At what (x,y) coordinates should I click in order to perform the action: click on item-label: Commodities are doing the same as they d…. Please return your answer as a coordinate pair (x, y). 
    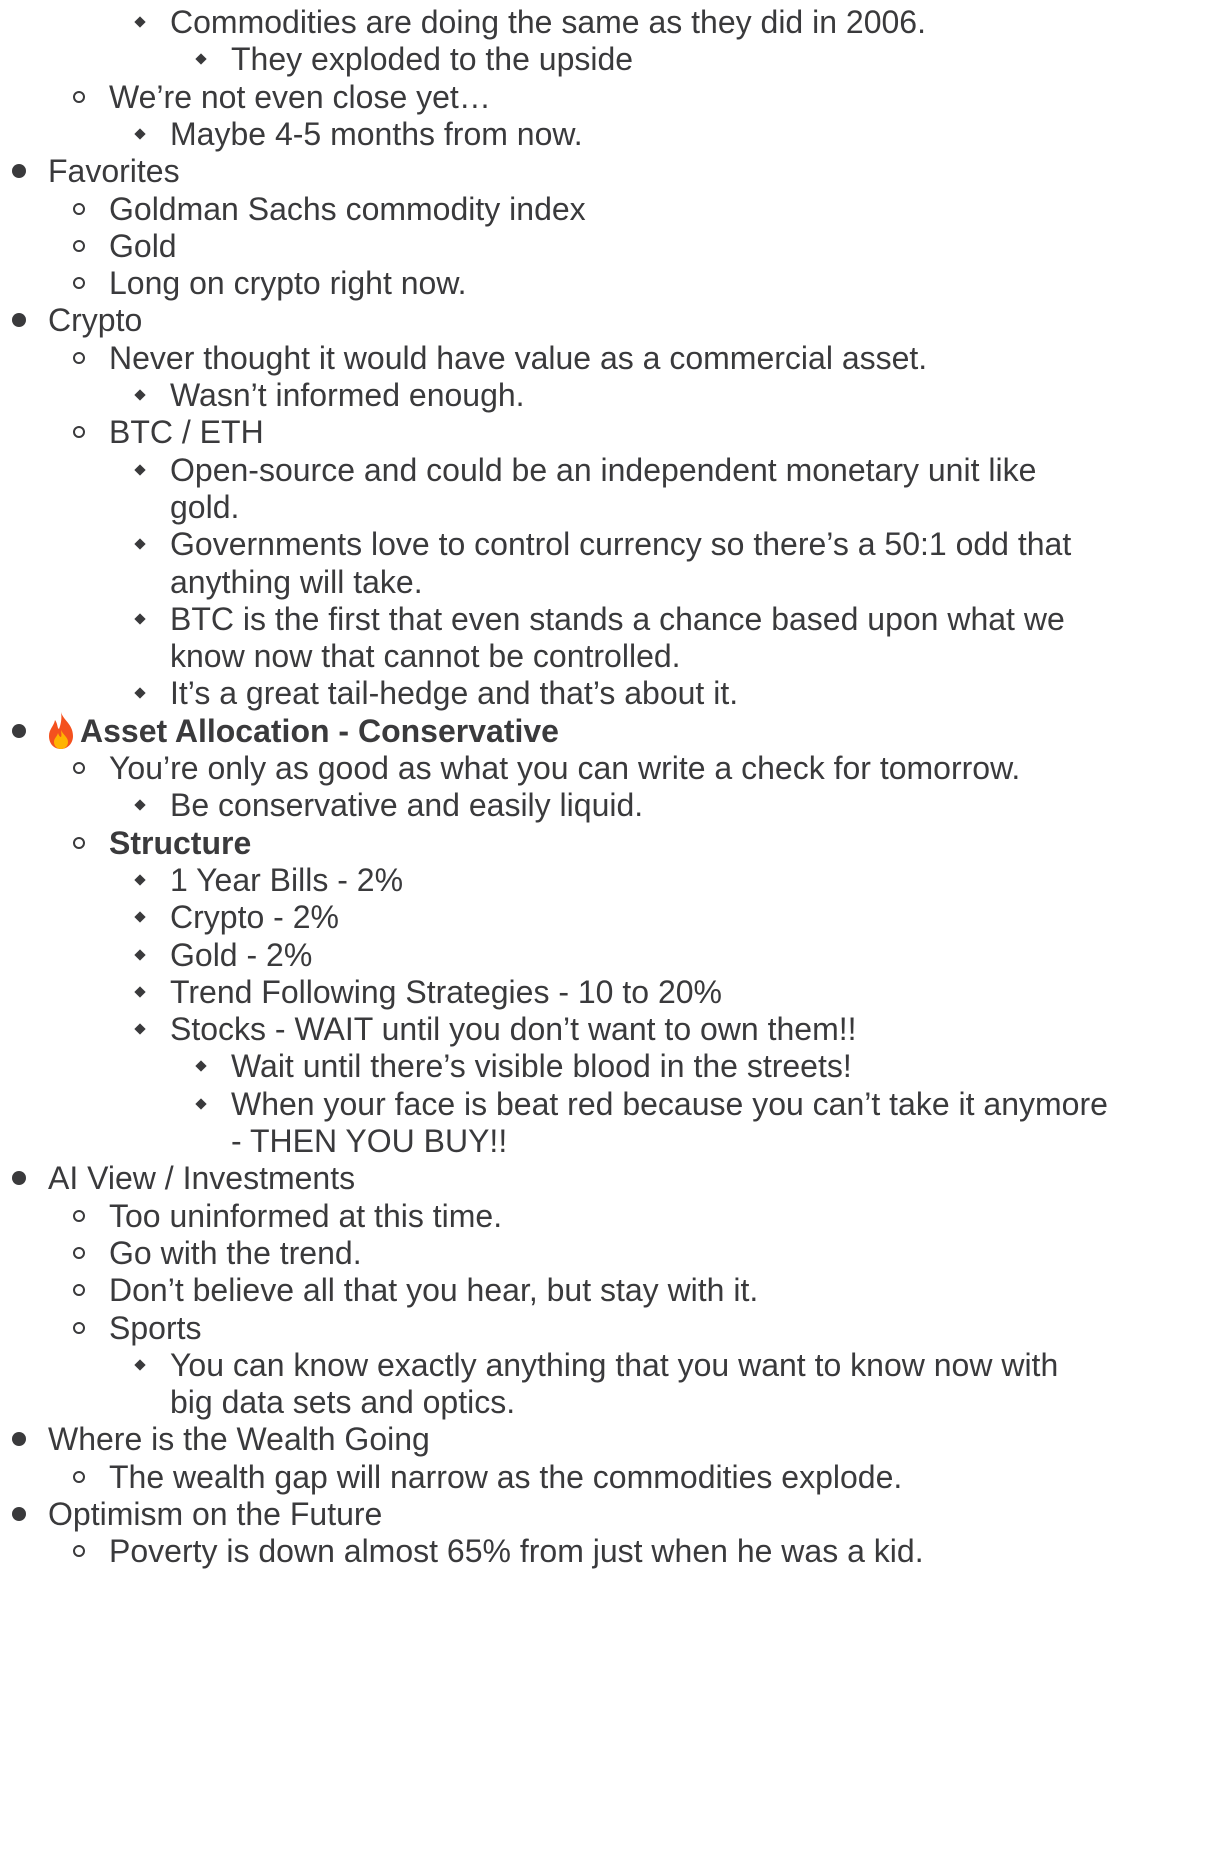
    Looking at the image, I should click on (548, 22).